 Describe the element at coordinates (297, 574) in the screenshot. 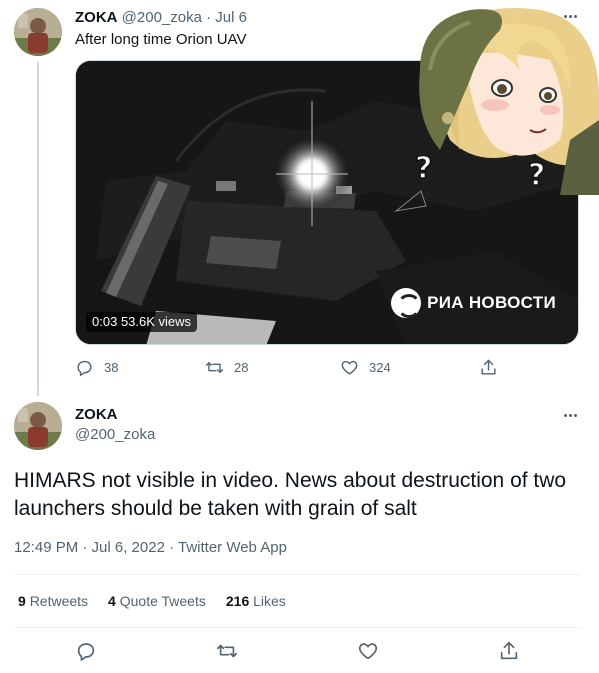

I see `divider-top` at that location.